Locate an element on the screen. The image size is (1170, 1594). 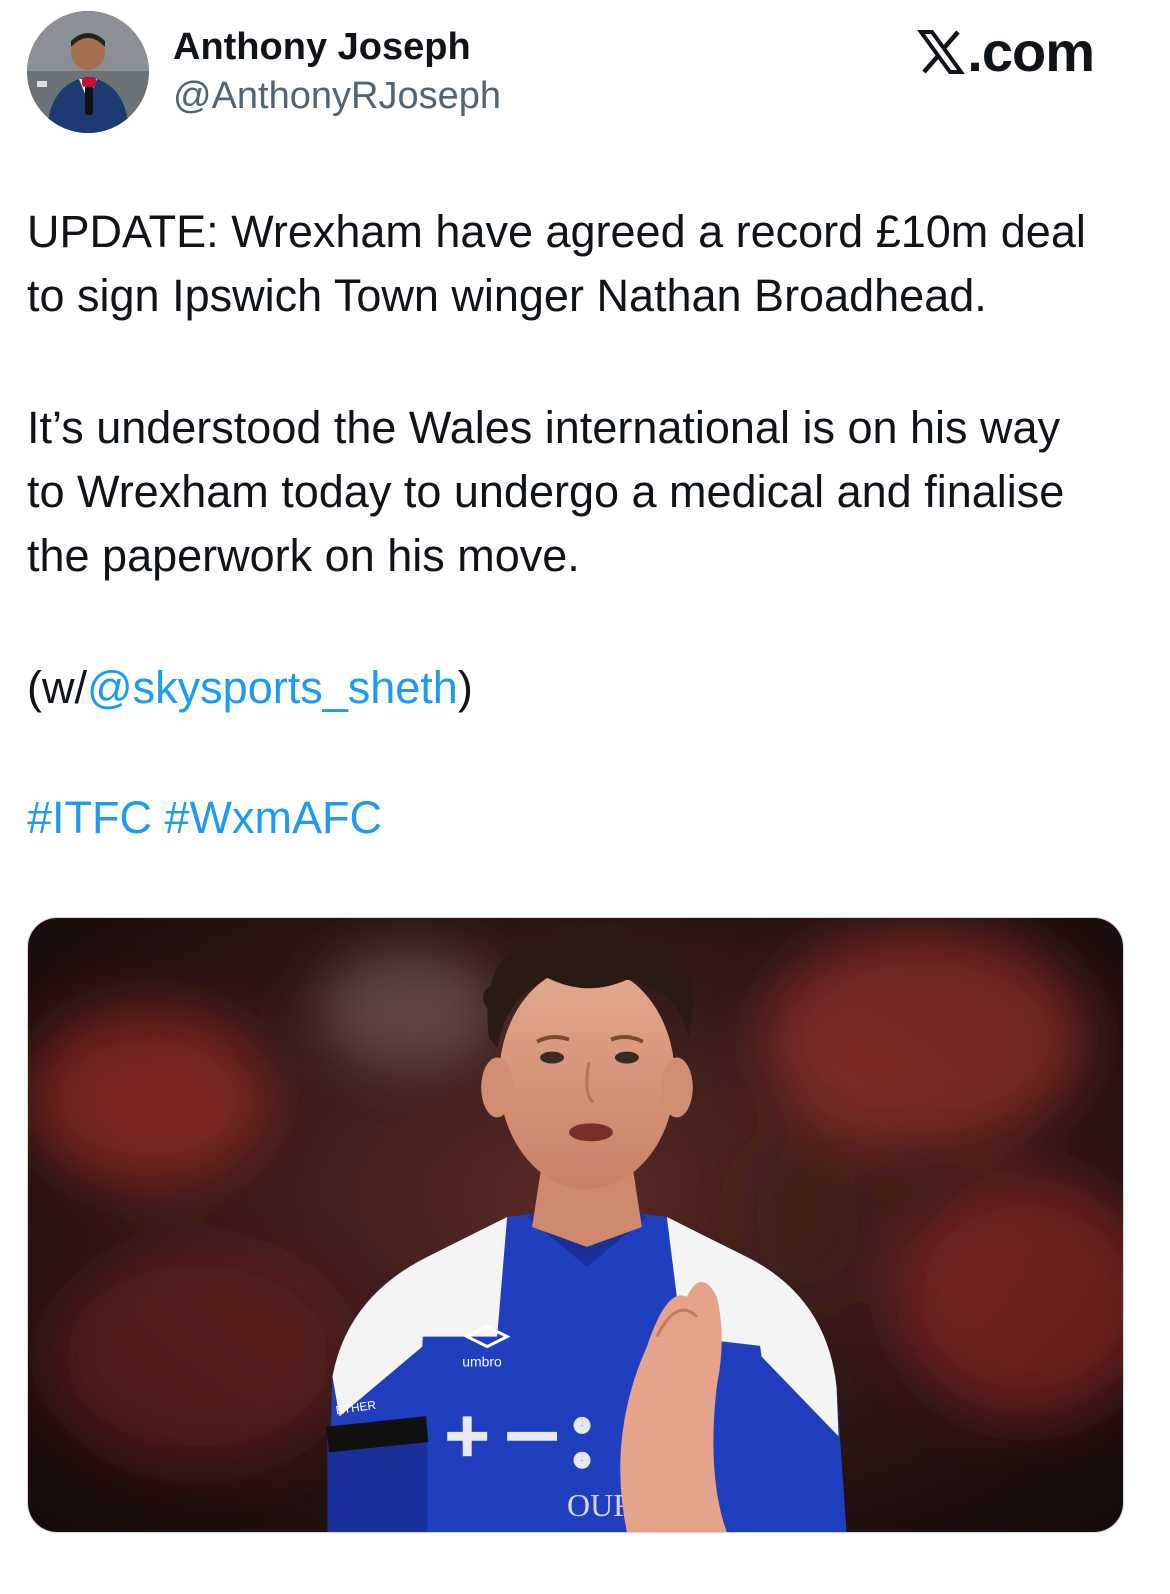
author-handle: @AnthonyRJoseph is located at coordinates (337, 96).